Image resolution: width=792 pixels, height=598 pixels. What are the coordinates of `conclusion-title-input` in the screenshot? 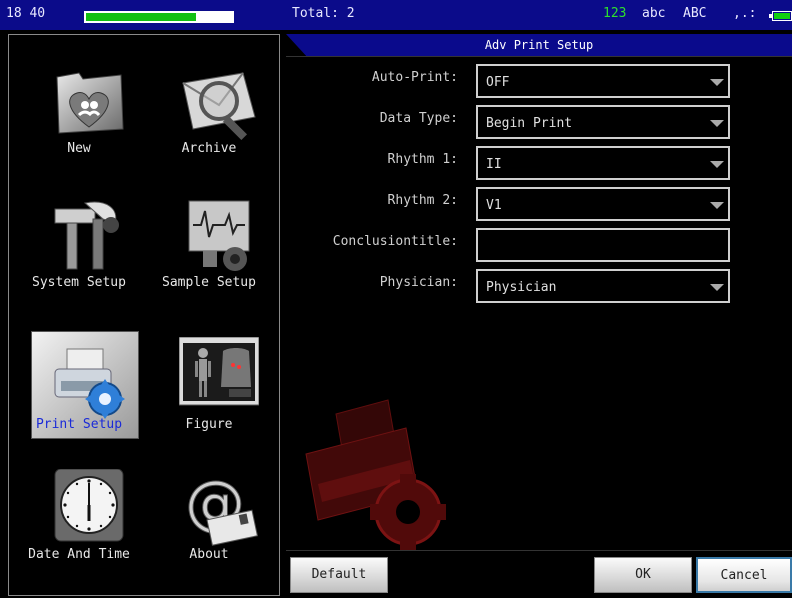 It's located at (603, 245).